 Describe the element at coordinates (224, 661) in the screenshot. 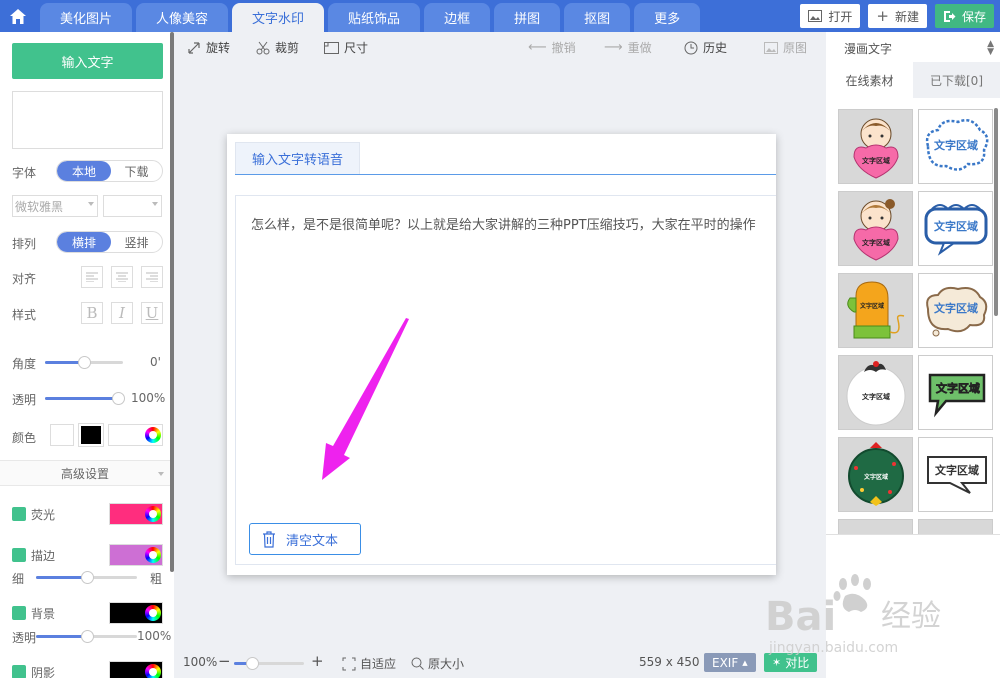

I see `zoom-out-icon: −` at that location.